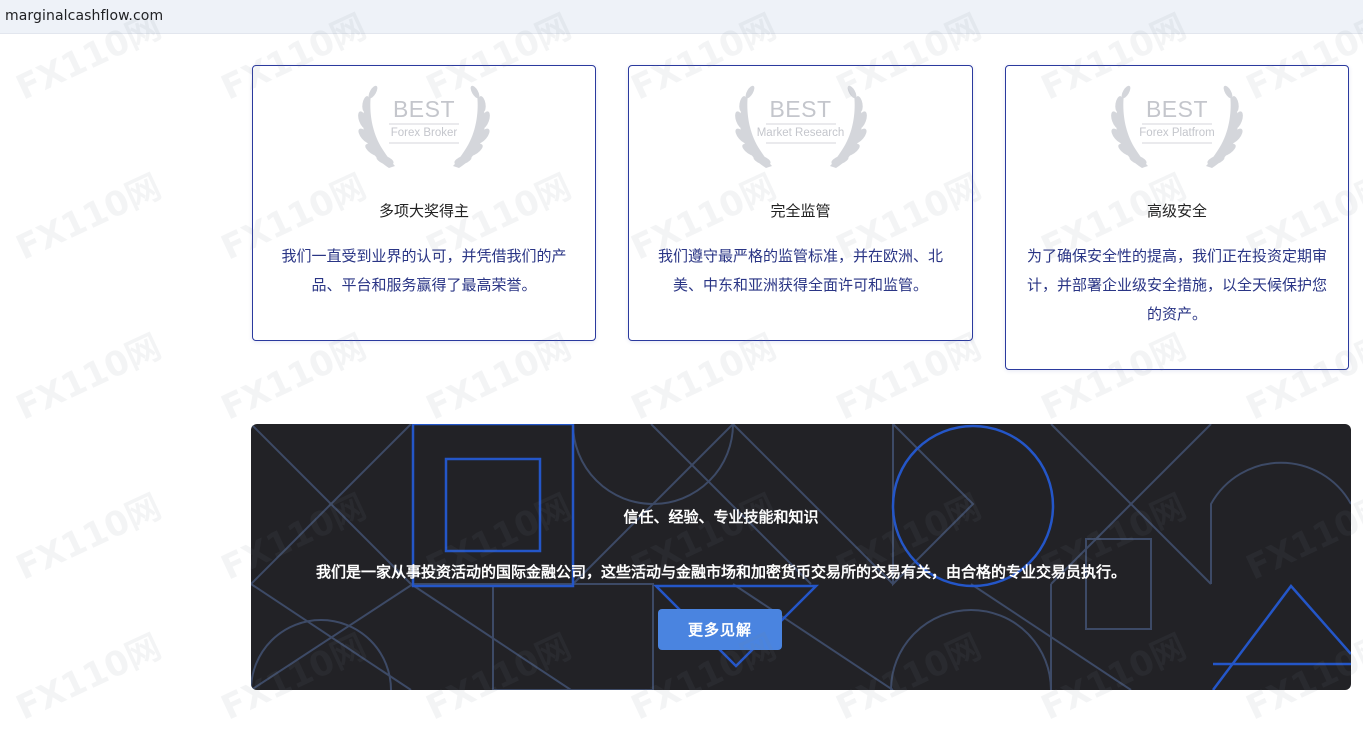 This screenshot has height=729, width=1363. I want to click on card-title: 完全监管, so click(800, 211).